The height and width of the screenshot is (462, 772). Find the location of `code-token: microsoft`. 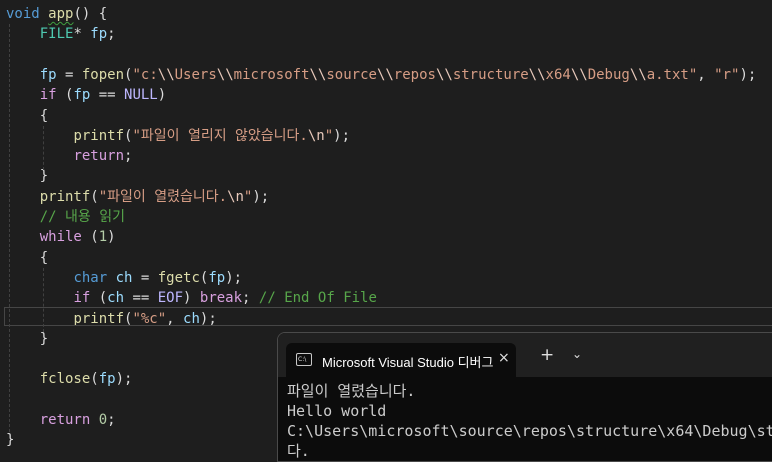

code-token: microsoft is located at coordinates (271, 74).